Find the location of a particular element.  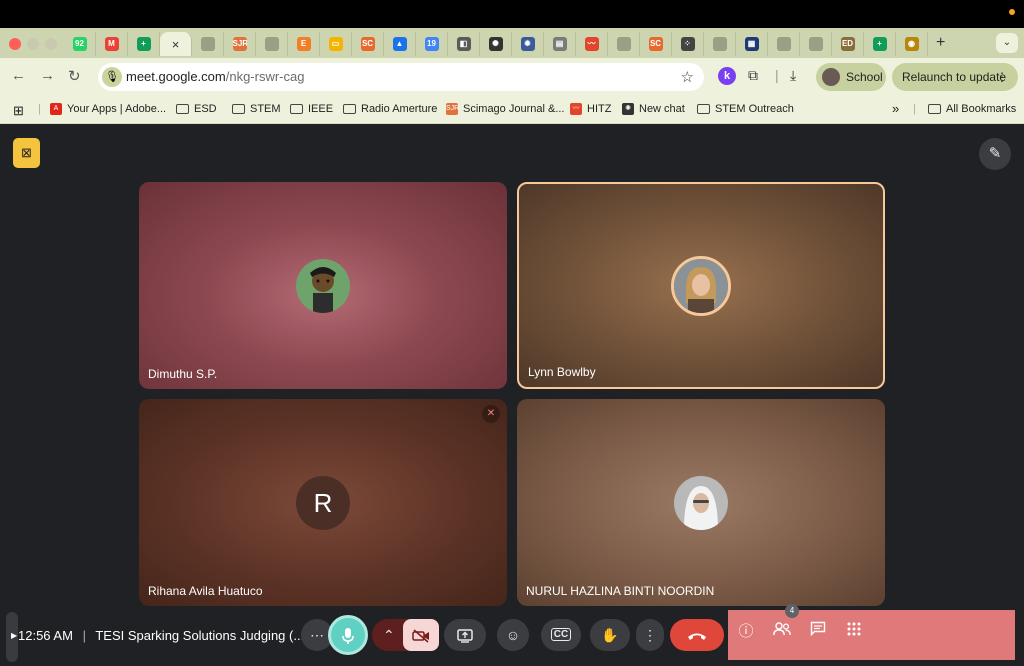

extensions-puzzle-icon: ⧉ is located at coordinates (753, 75).